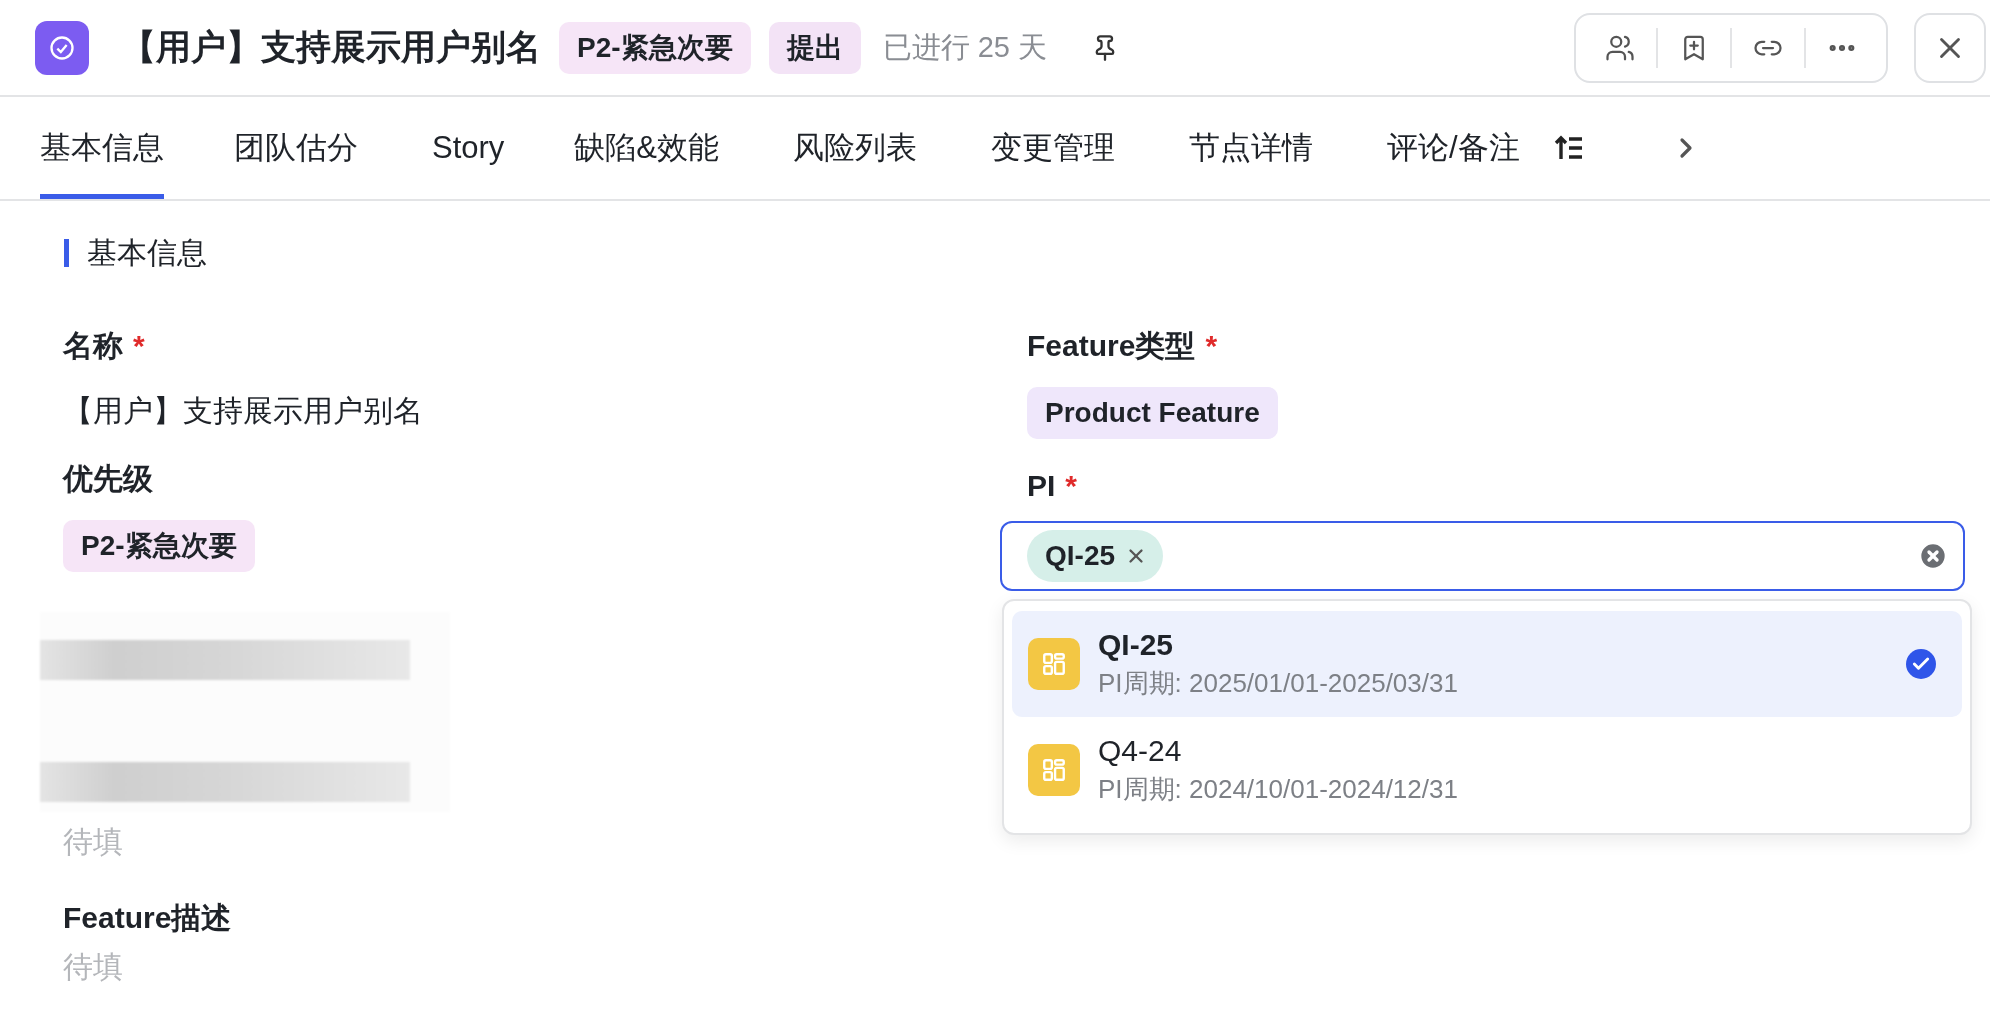 The width and height of the screenshot is (1990, 1014). What do you see at coordinates (108, 479) in the screenshot?
I see `field-label: 优先级` at bounding box center [108, 479].